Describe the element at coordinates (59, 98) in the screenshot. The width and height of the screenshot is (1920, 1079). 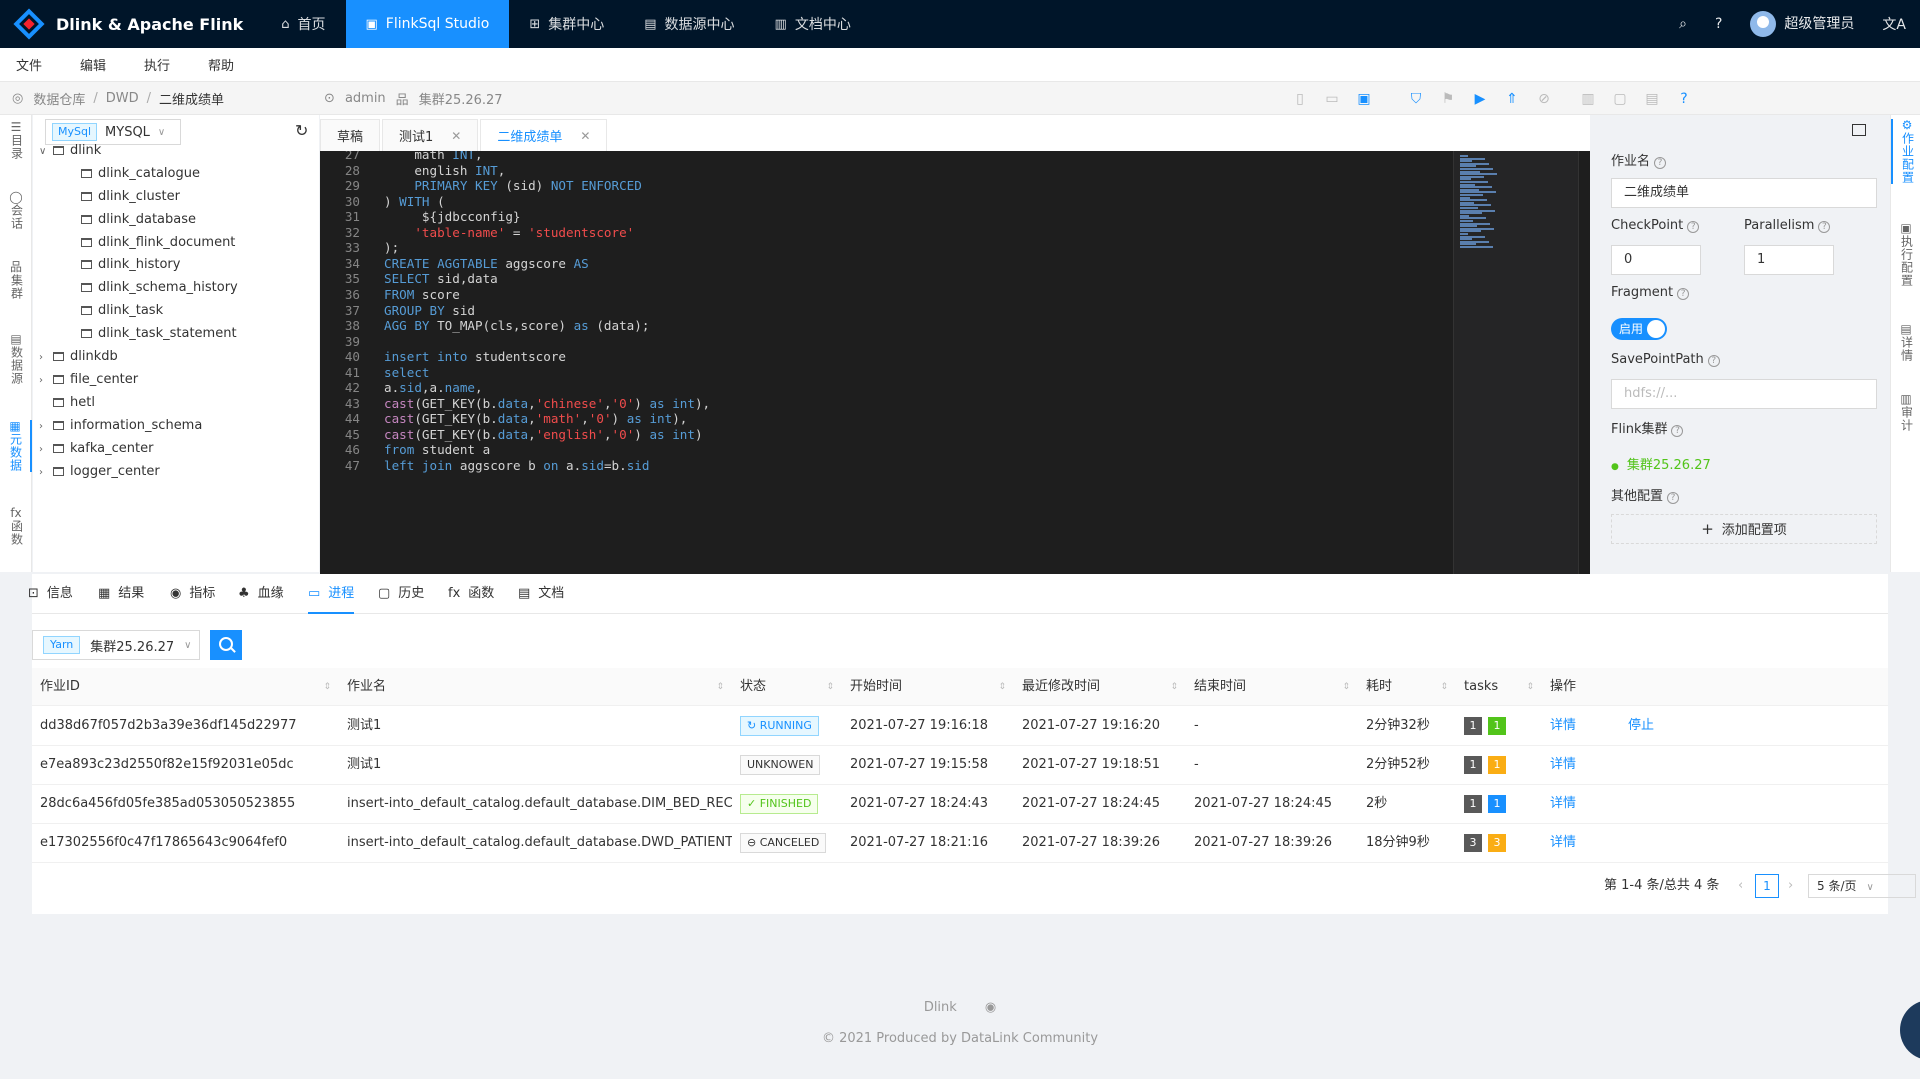
I see `breadcrumb-item: 数据仓库` at that location.